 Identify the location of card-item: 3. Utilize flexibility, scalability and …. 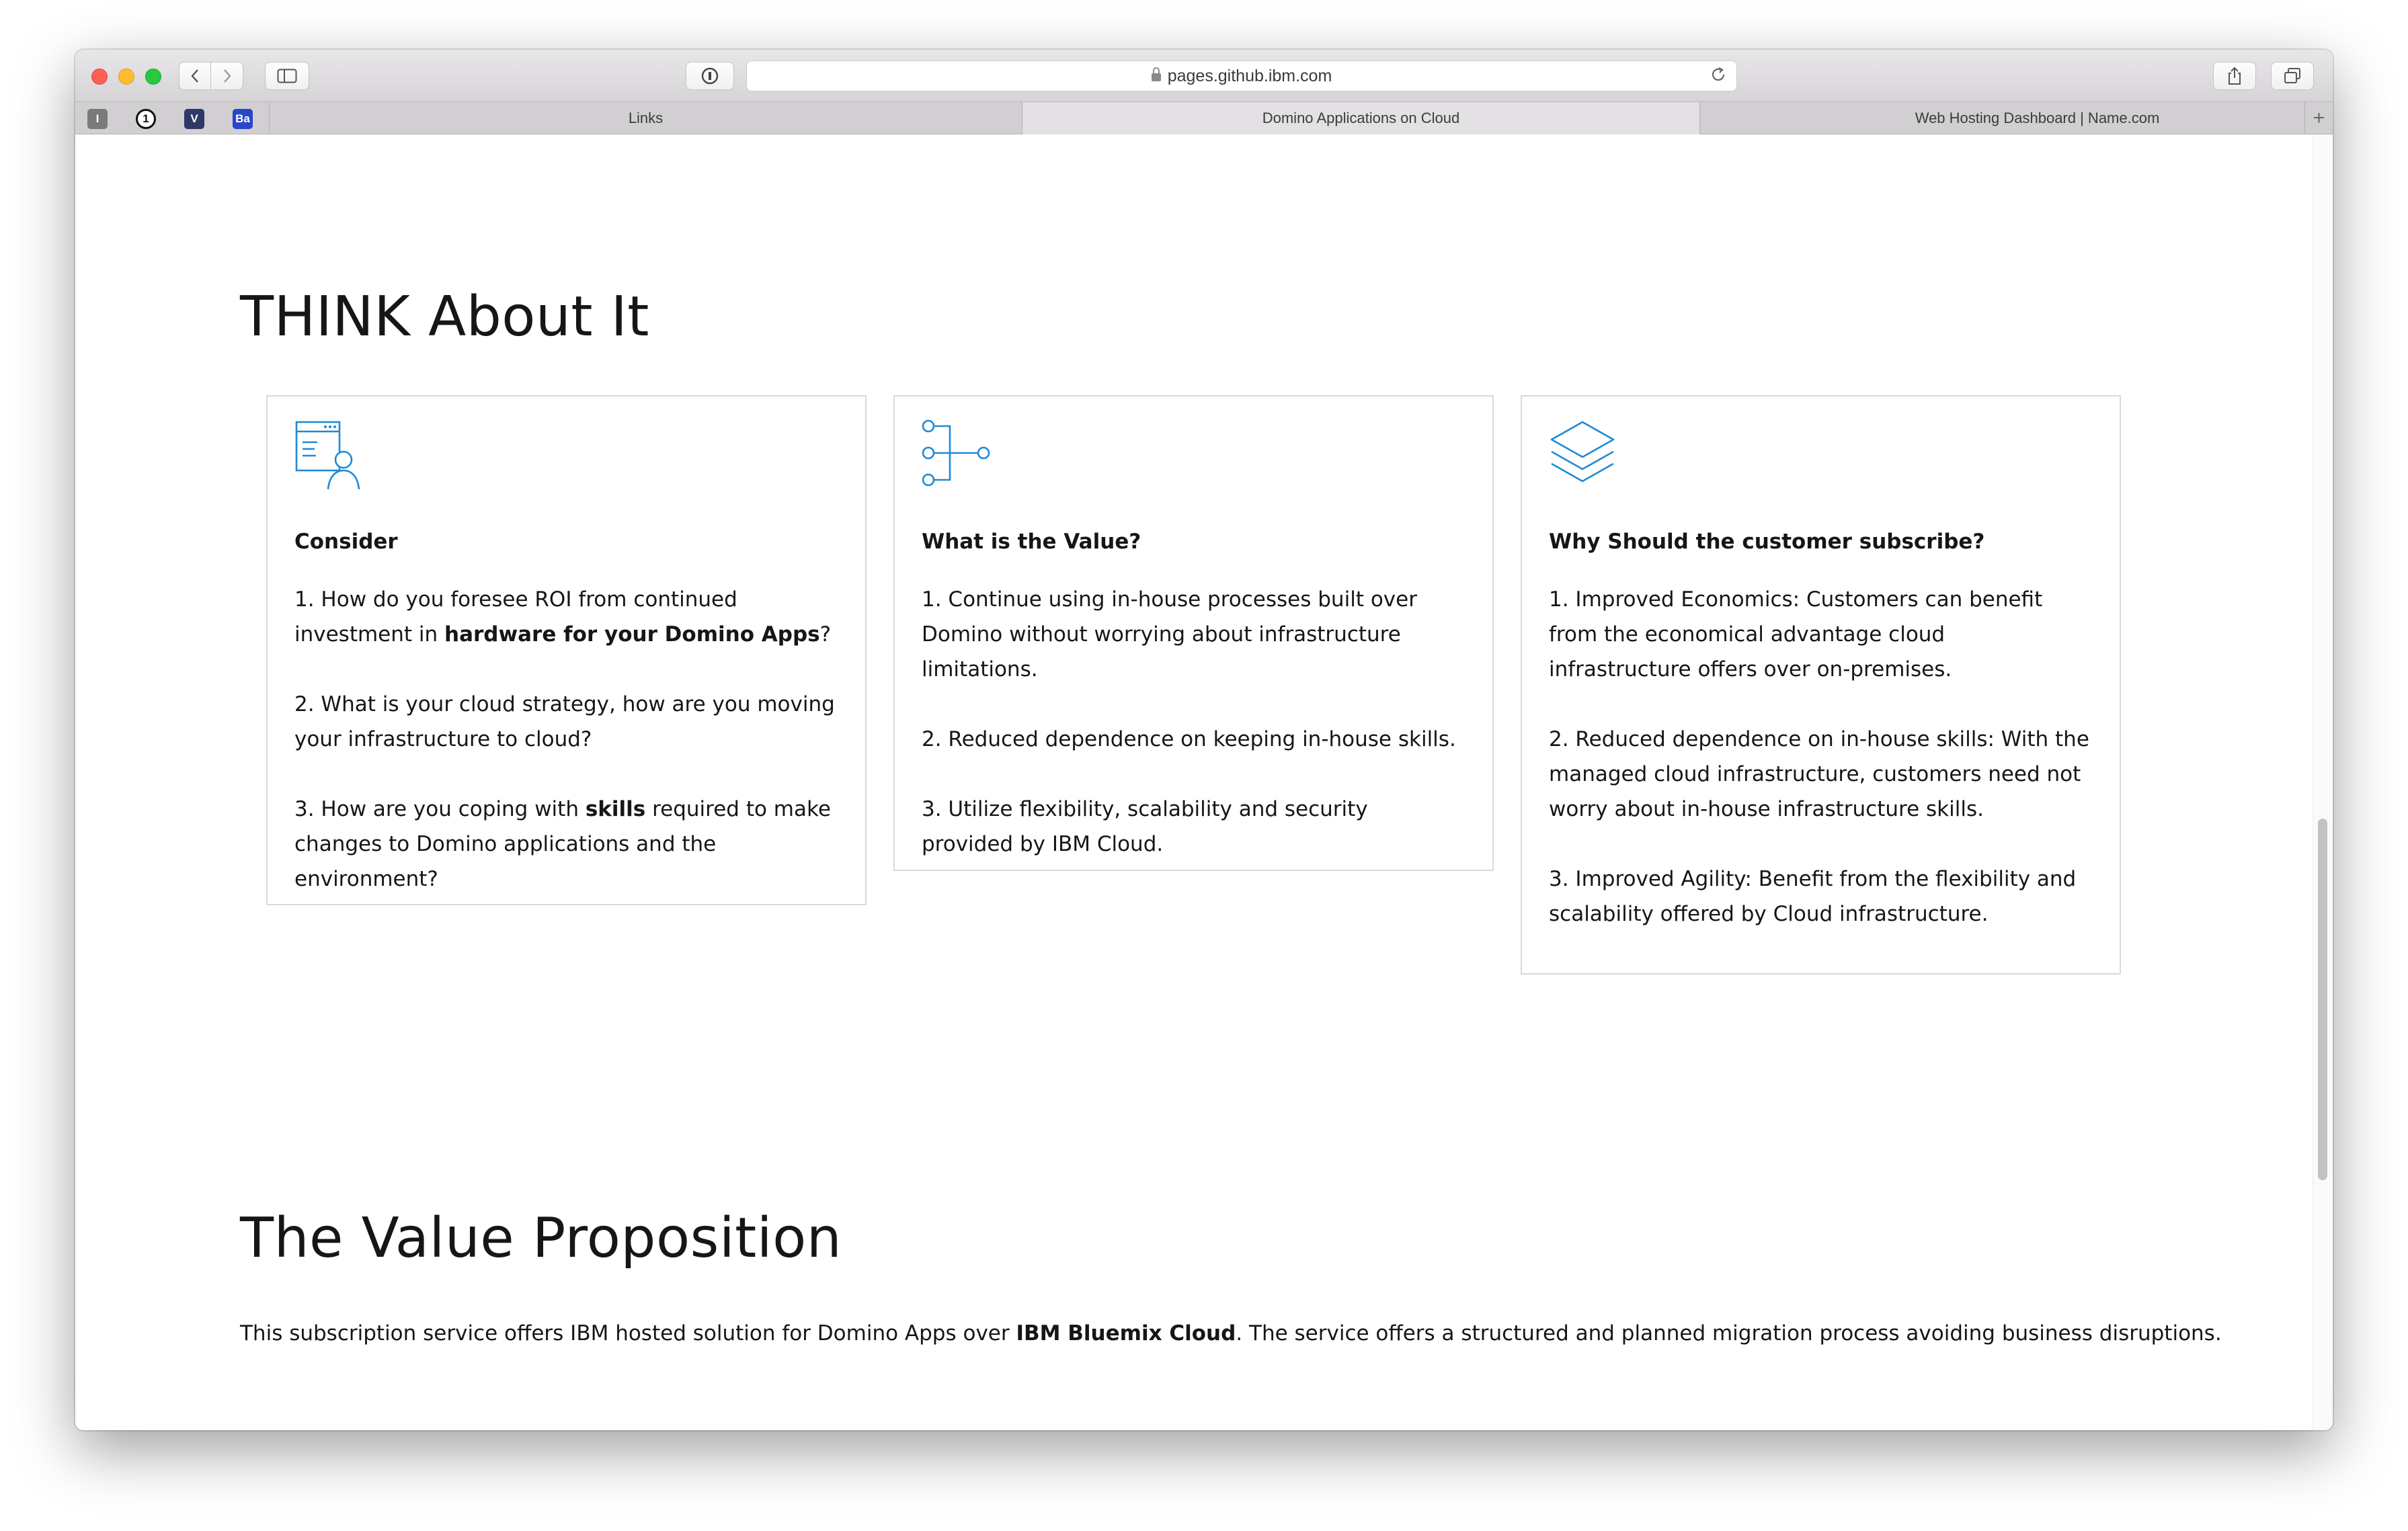
(1145, 827).